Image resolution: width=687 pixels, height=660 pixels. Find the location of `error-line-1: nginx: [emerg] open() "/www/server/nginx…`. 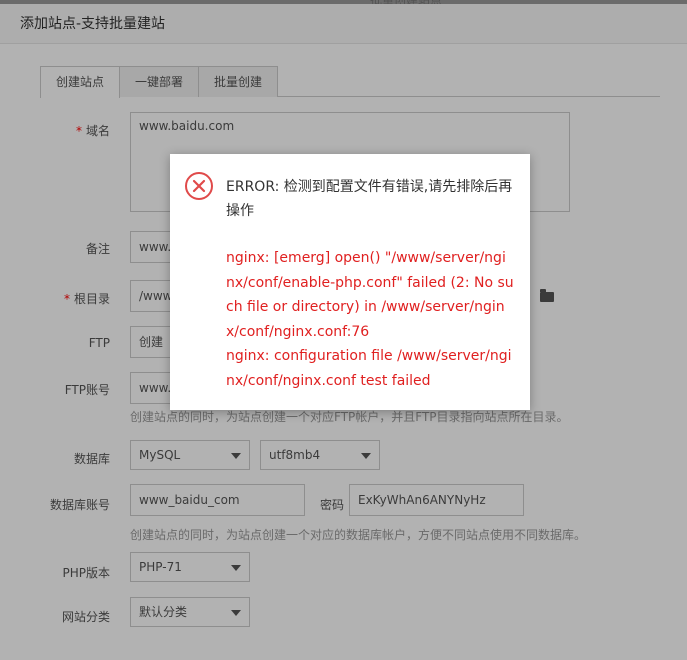

error-line-1: nginx: [emerg] open() "/www/server/nginx… is located at coordinates (370, 295).